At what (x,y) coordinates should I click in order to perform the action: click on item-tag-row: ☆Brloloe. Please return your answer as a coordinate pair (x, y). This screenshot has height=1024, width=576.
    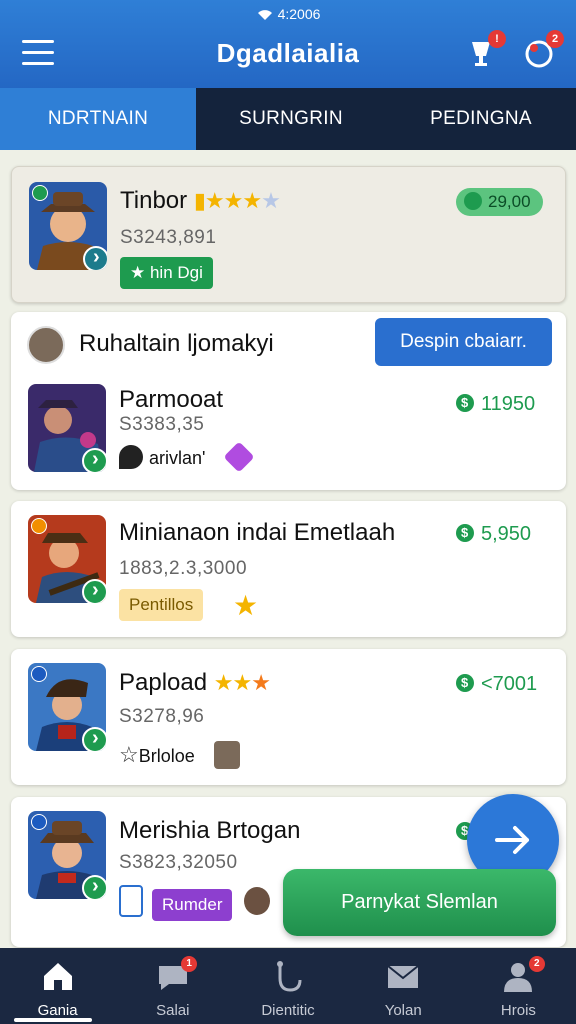
    Looking at the image, I should click on (179, 755).